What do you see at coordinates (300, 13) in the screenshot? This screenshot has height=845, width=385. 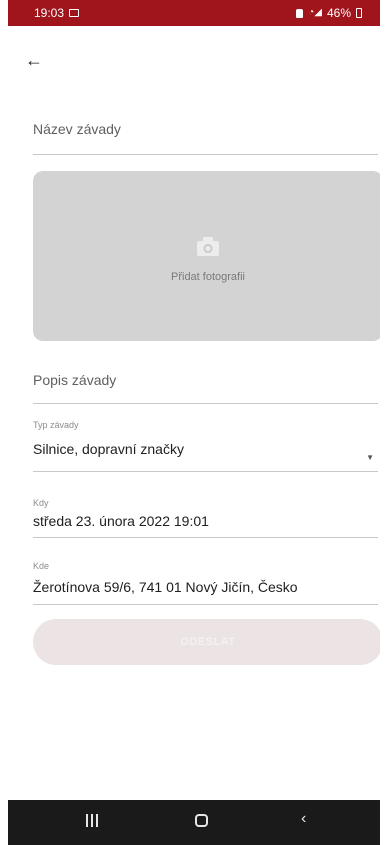 I see `lock-icon` at bounding box center [300, 13].